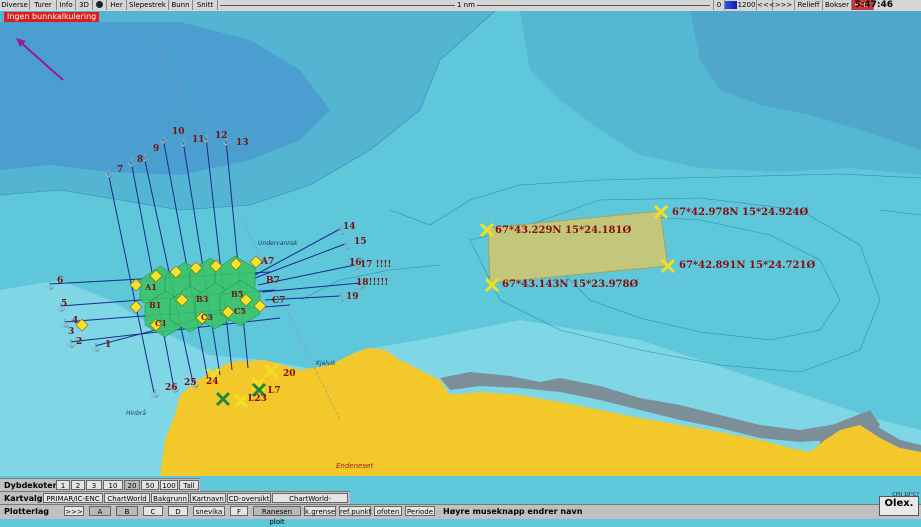 Image resolution: width=921 pixels, height=527 pixels. I want to click on panel-label: Plotterlag, so click(26, 511).